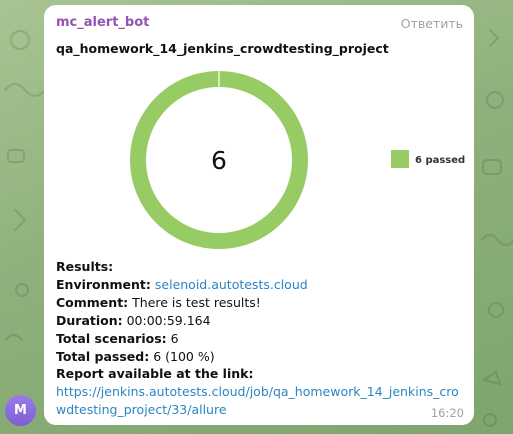 The width and height of the screenshot is (513, 434). What do you see at coordinates (447, 413) in the screenshot?
I see `message-timestamp: 16:20` at bounding box center [447, 413].